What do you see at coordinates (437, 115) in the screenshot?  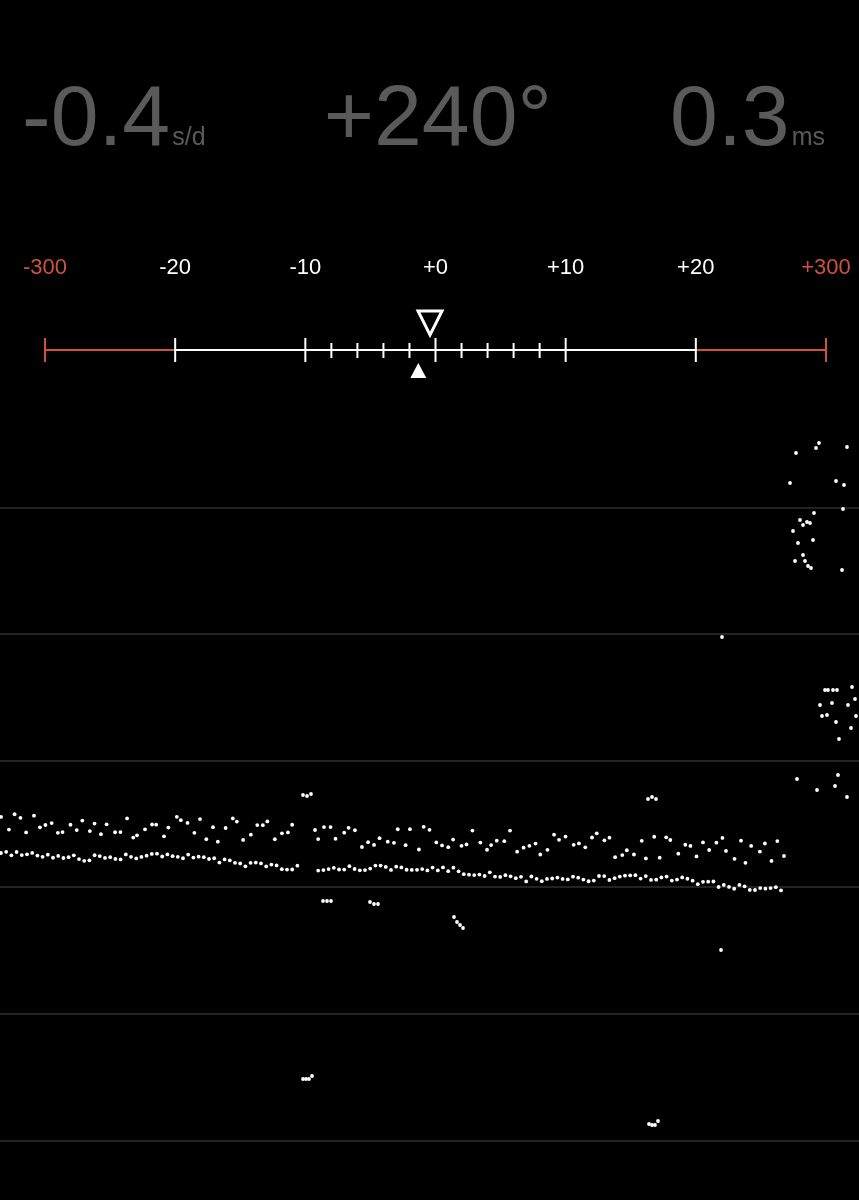 I see `reading-value: +240°` at bounding box center [437, 115].